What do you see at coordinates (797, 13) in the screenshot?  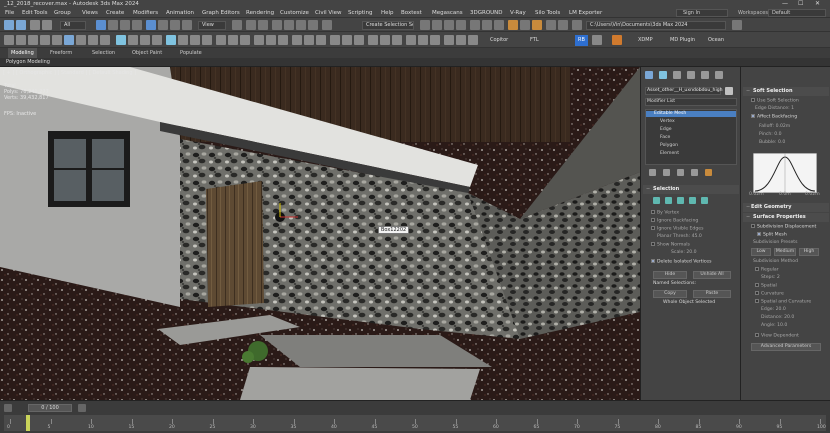 I see `workspace-dropdown: Default` at bounding box center [797, 13].